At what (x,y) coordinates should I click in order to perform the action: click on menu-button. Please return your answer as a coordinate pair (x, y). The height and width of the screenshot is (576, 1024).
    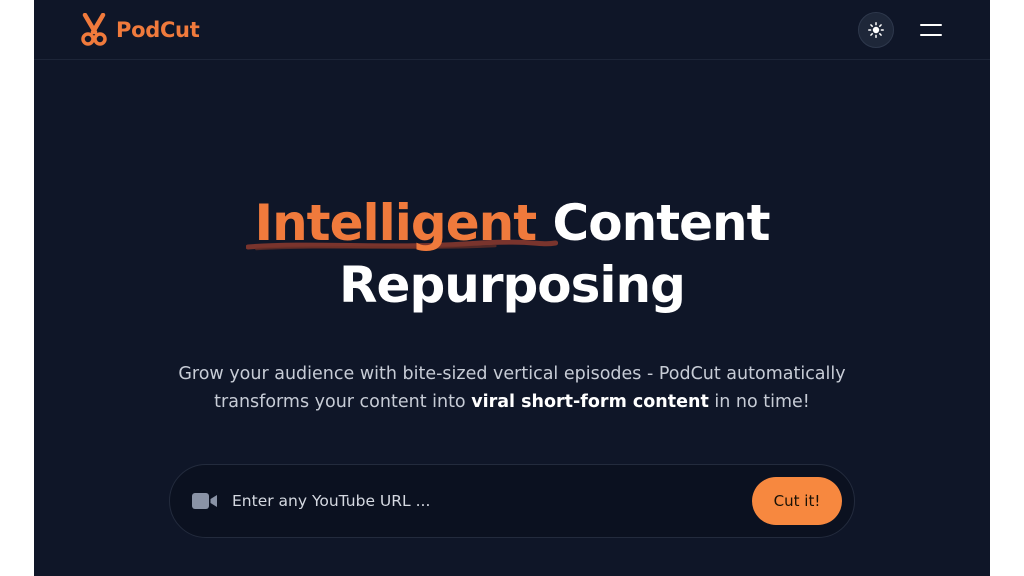
    Looking at the image, I should click on (931, 30).